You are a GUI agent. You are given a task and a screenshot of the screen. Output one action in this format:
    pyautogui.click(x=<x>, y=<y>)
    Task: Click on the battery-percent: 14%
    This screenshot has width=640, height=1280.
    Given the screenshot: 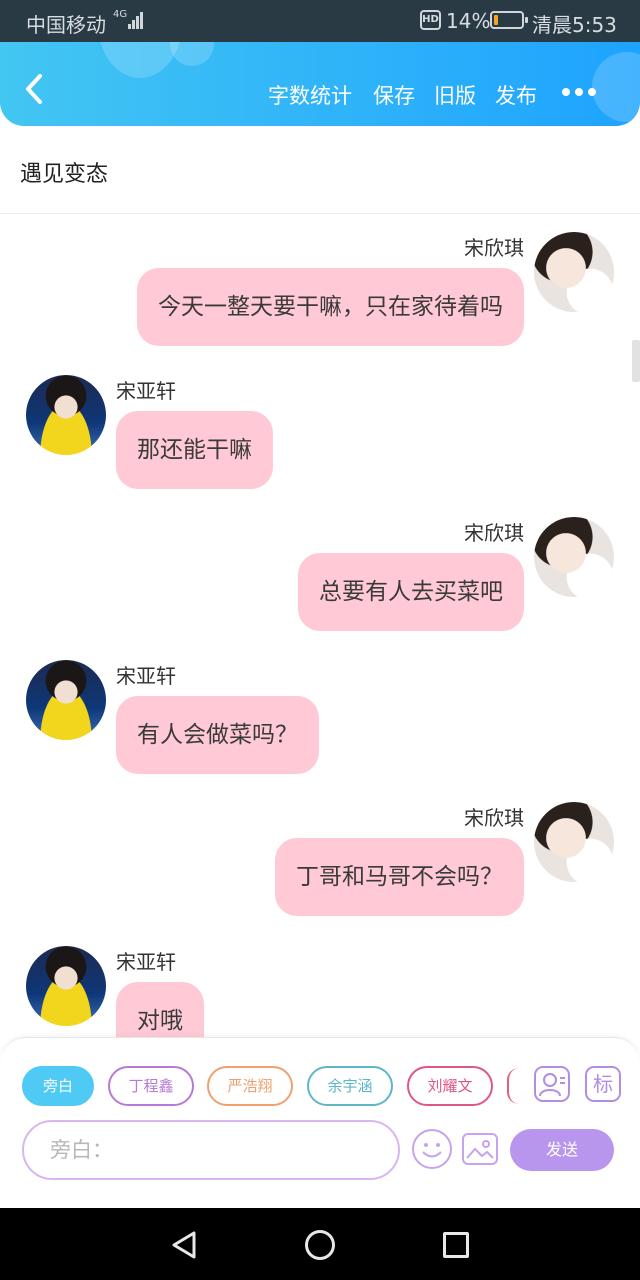 What is the action you would take?
    pyautogui.click(x=468, y=21)
    